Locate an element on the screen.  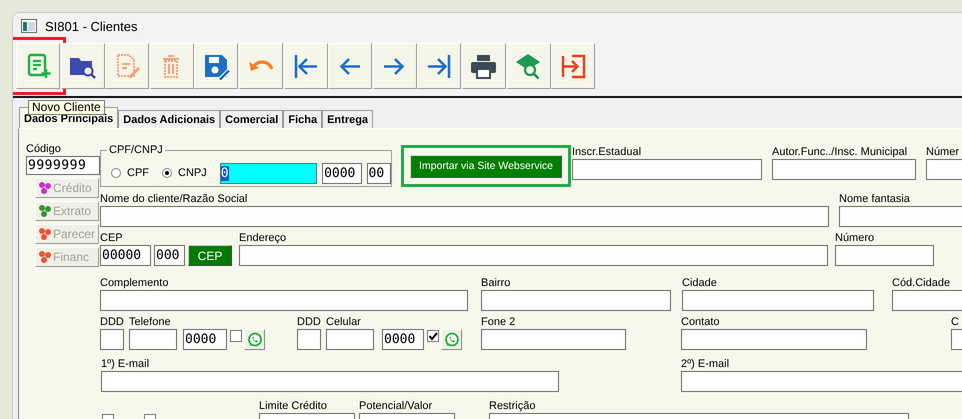
tab: Dados Adicionais is located at coordinates (169, 119).